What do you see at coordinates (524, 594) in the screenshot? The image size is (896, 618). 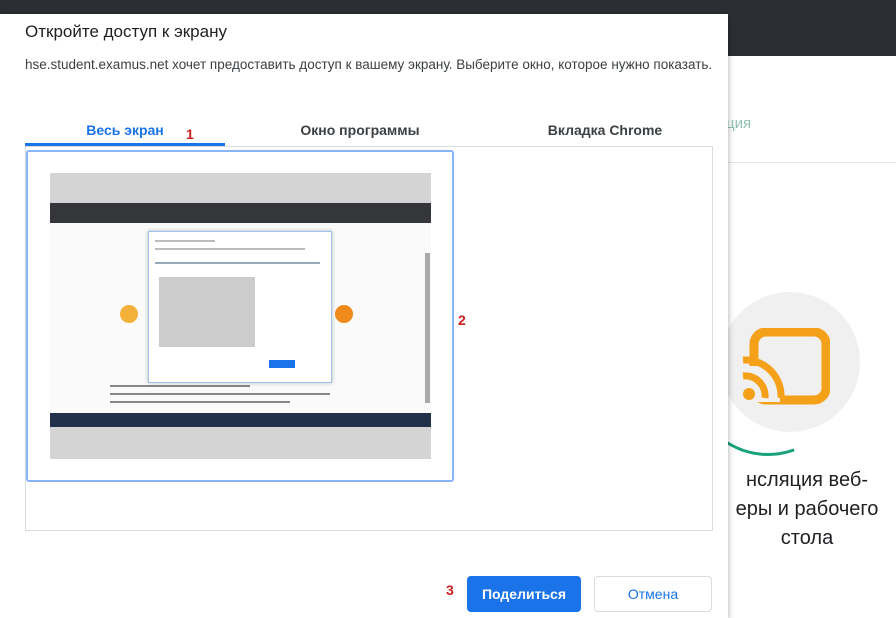 I see `share-button: Поделиться` at bounding box center [524, 594].